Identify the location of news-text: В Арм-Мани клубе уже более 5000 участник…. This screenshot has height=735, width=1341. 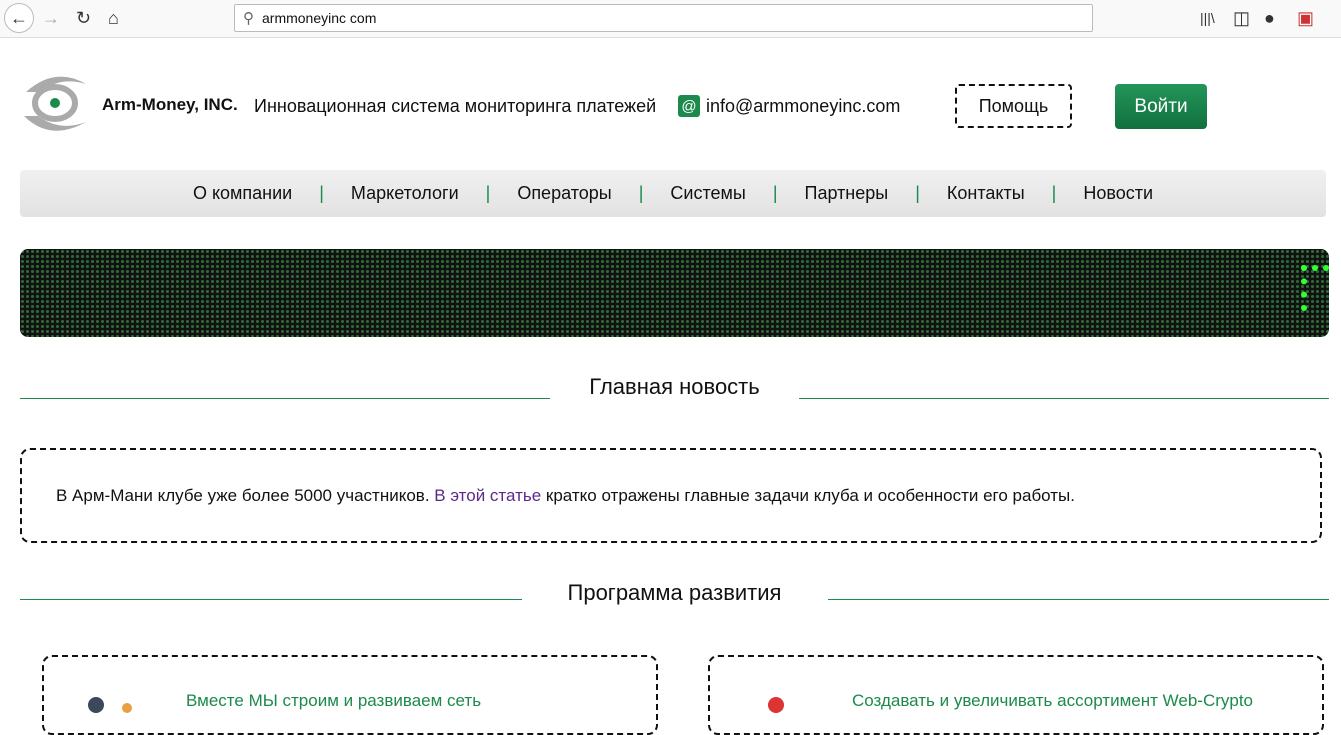
(245, 495).